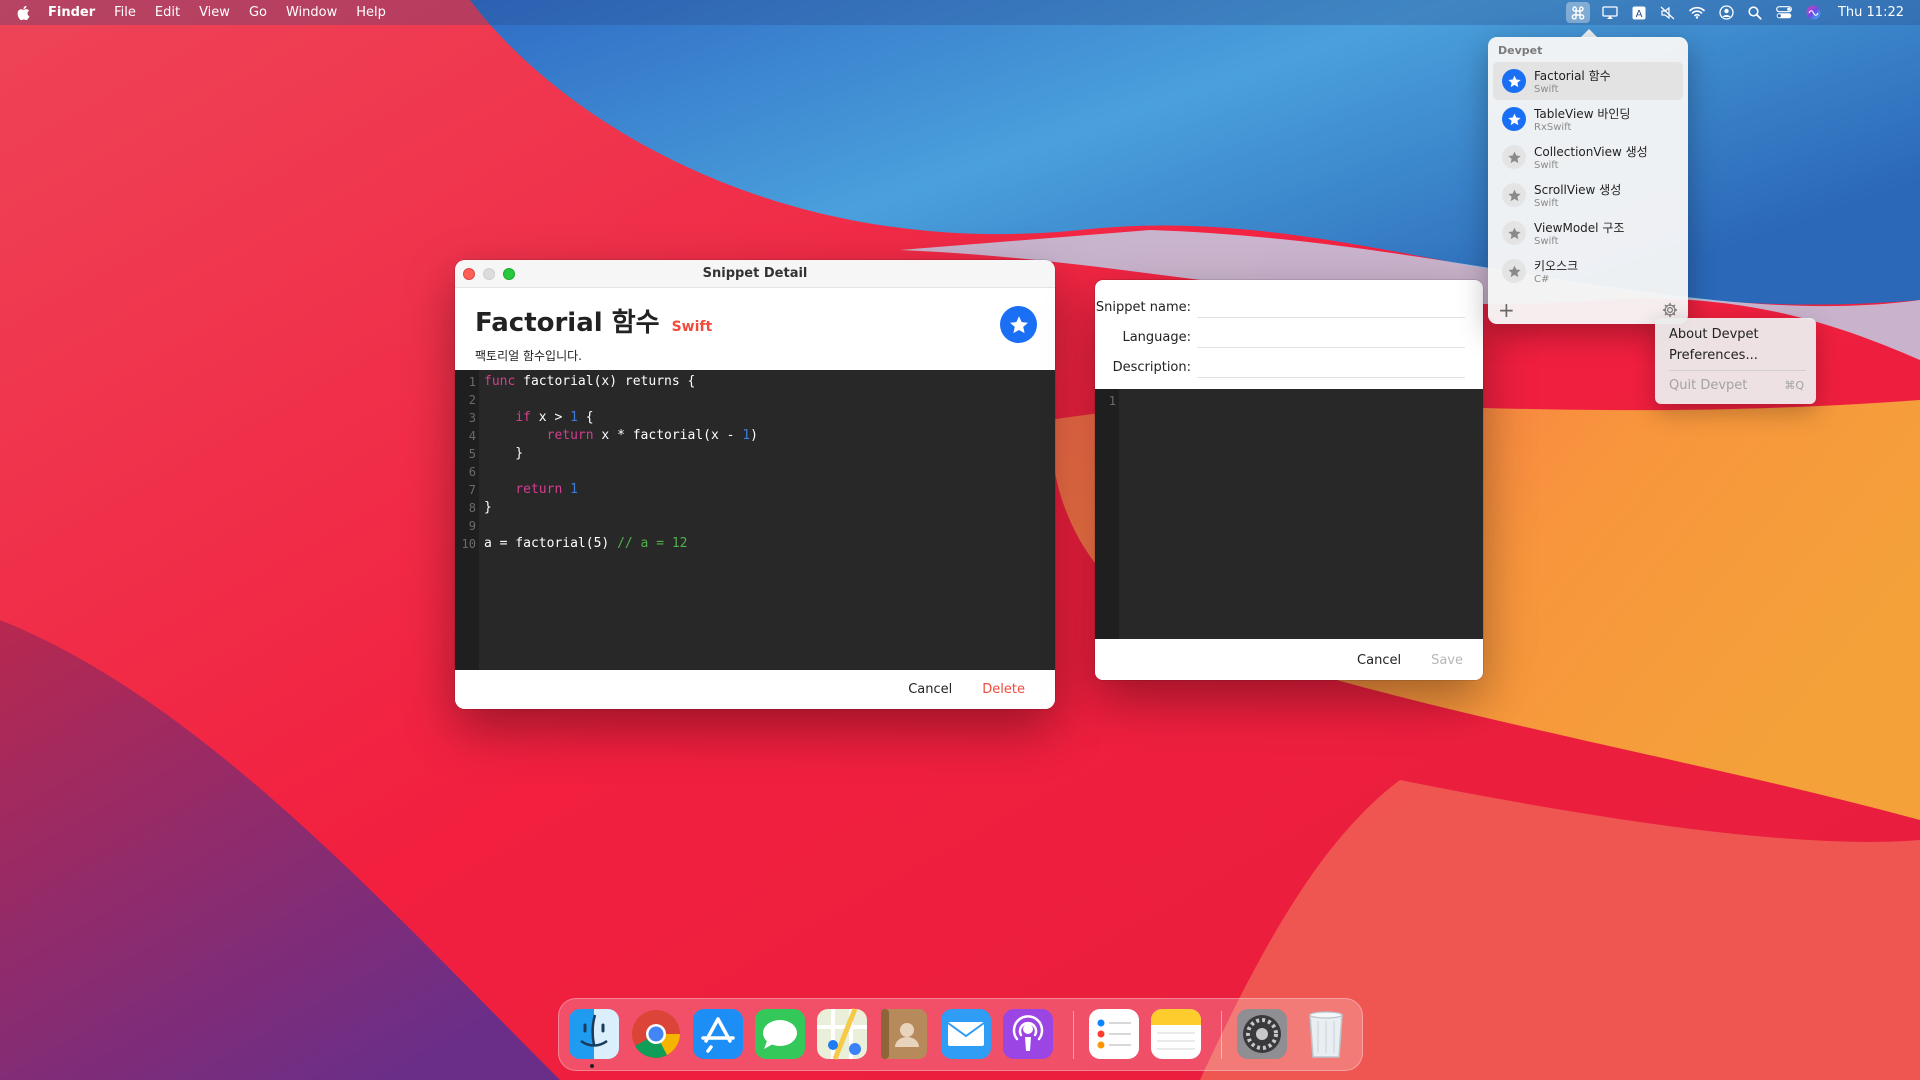  Describe the element at coordinates (1326, 1034) in the screenshot. I see `trash-icon` at that location.